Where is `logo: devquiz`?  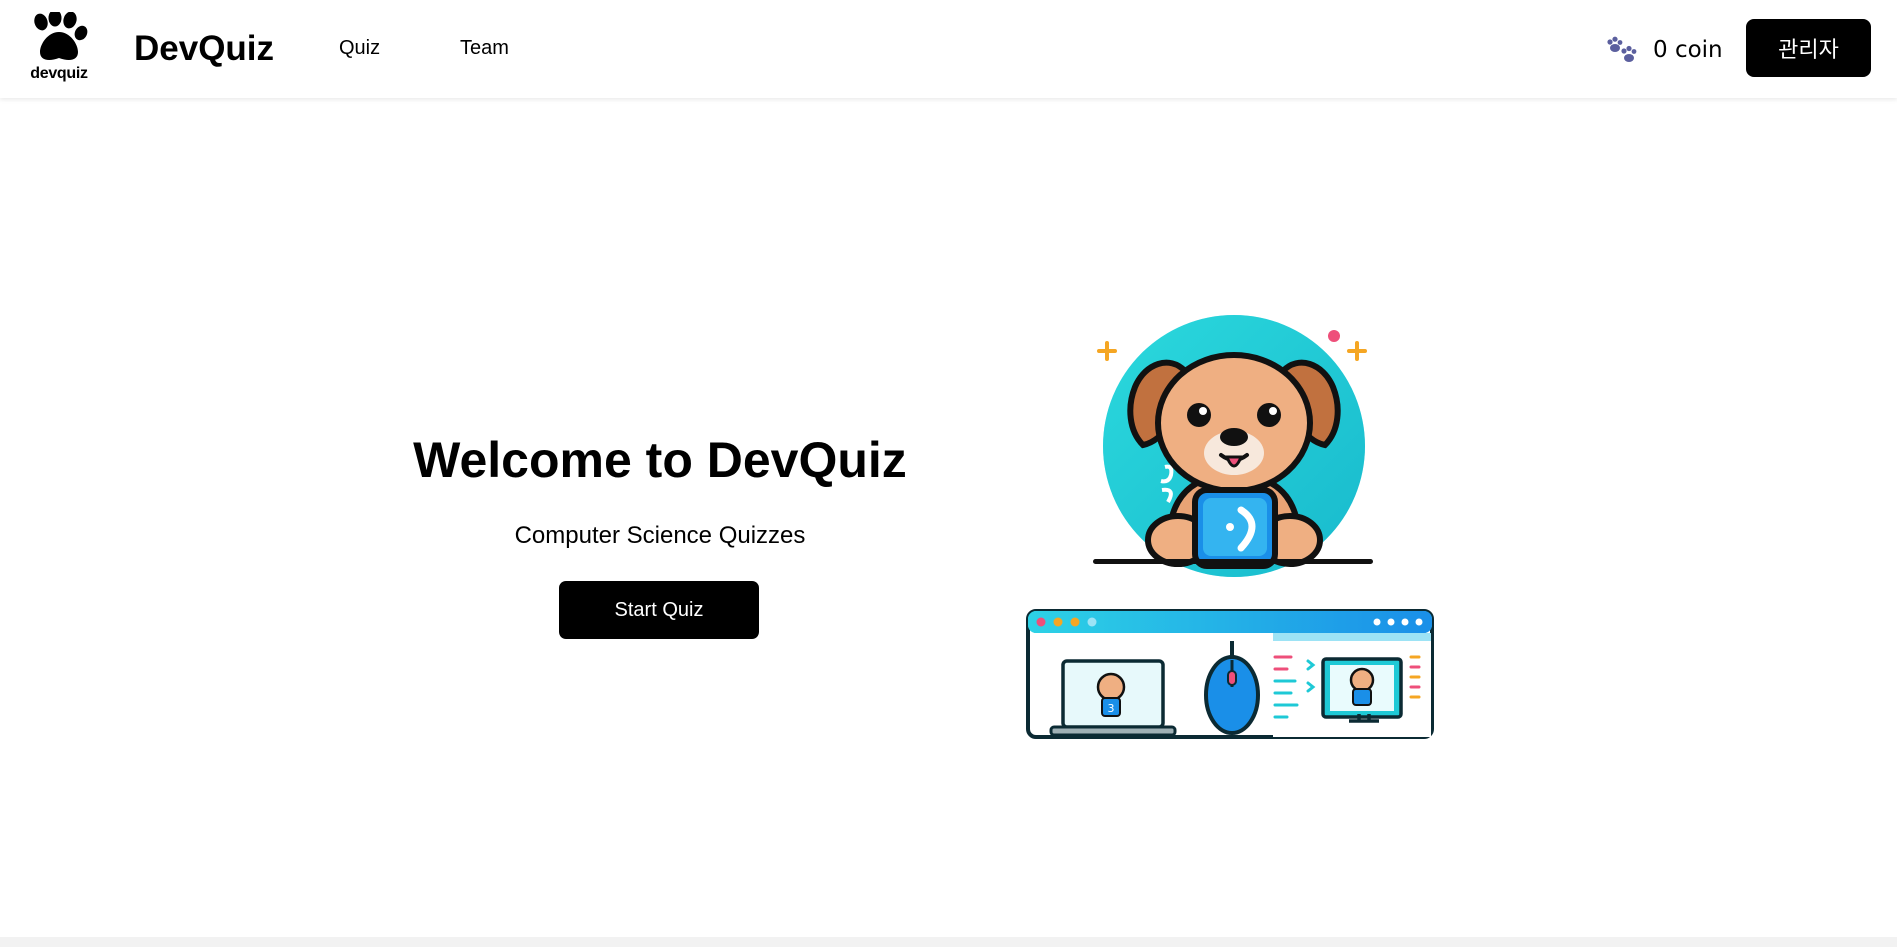
logo: devquiz is located at coordinates (59, 47).